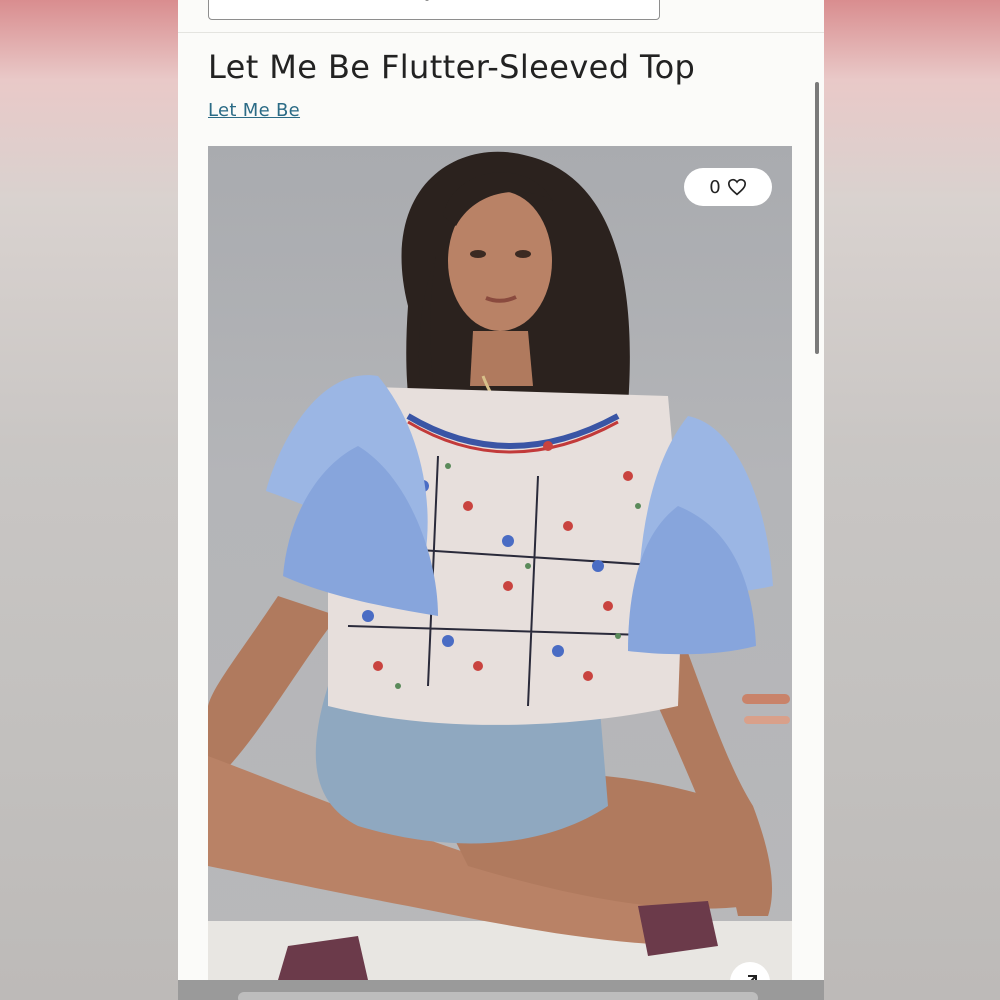 Image resolution: width=1000 pixels, height=1000 pixels. Describe the element at coordinates (715, 187) in the screenshot. I see `like-count: 0` at that location.